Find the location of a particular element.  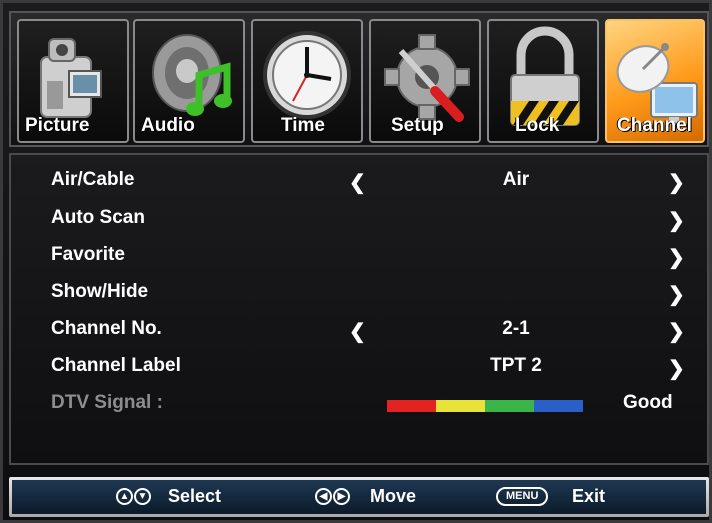

menu-item-show-hide: Show/Hide ❯ is located at coordinates (359, 293).